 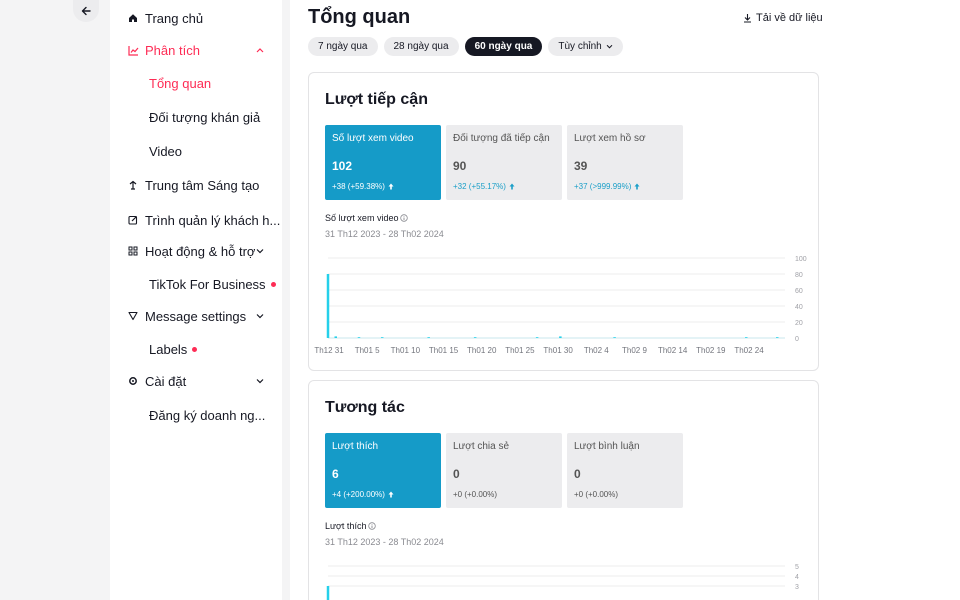 What do you see at coordinates (335, 474) in the screenshot?
I see `metric-value: 6` at bounding box center [335, 474].